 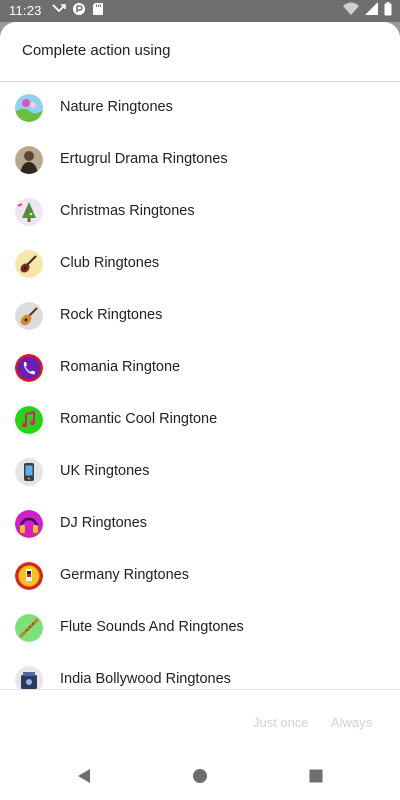 I want to click on list-item-nature-ringtones: Nature Ringtones, so click(x=200, y=108).